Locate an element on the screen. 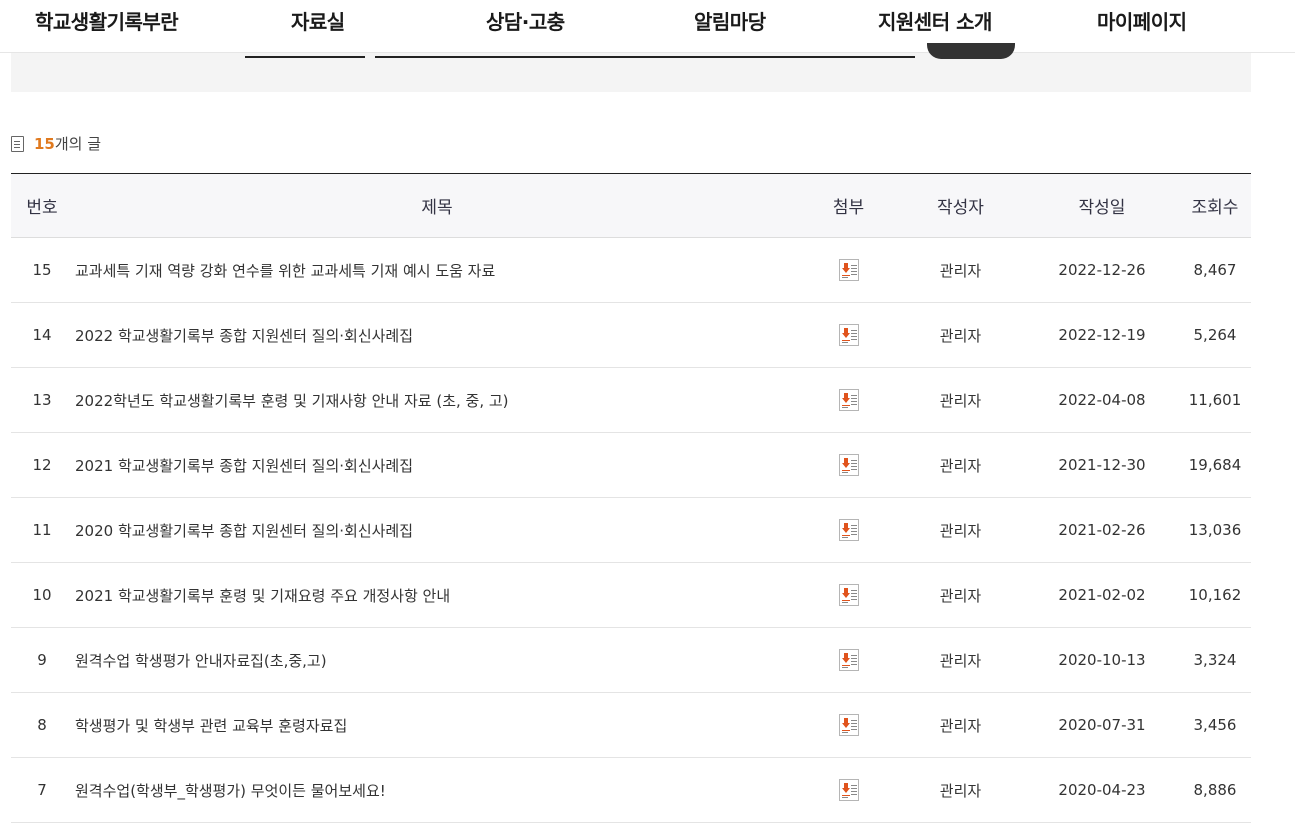 The height and width of the screenshot is (824, 1295). row-number: 8 is located at coordinates (42, 725).